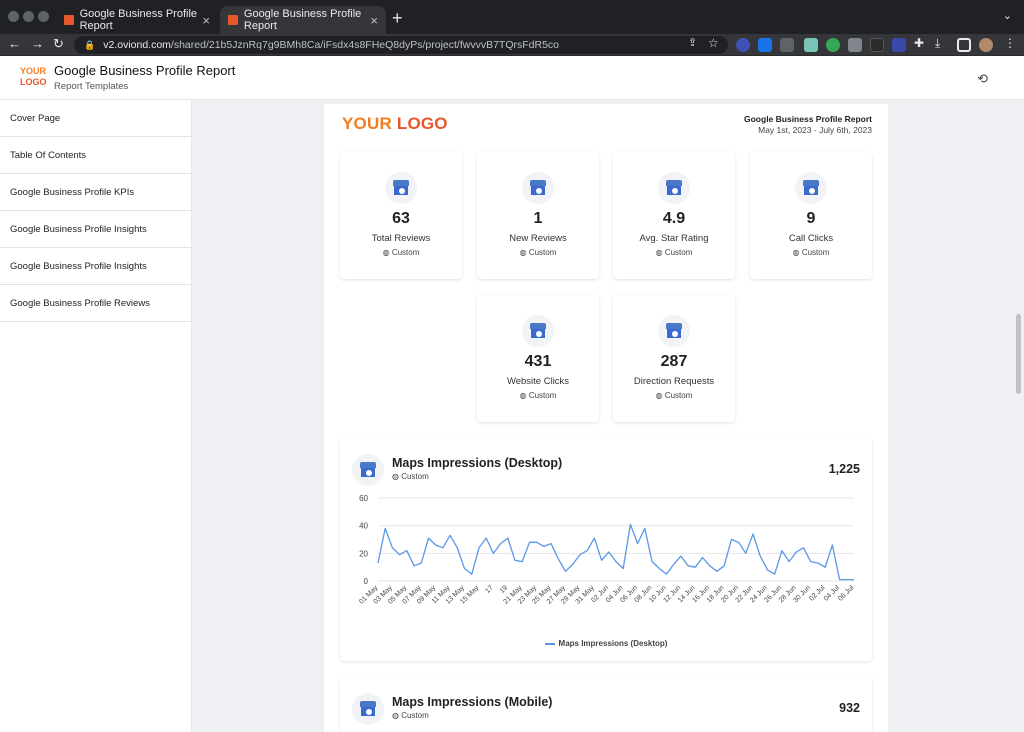  Describe the element at coordinates (674, 238) in the screenshot. I see `kpi-label: Avg. Star Rating` at that location.